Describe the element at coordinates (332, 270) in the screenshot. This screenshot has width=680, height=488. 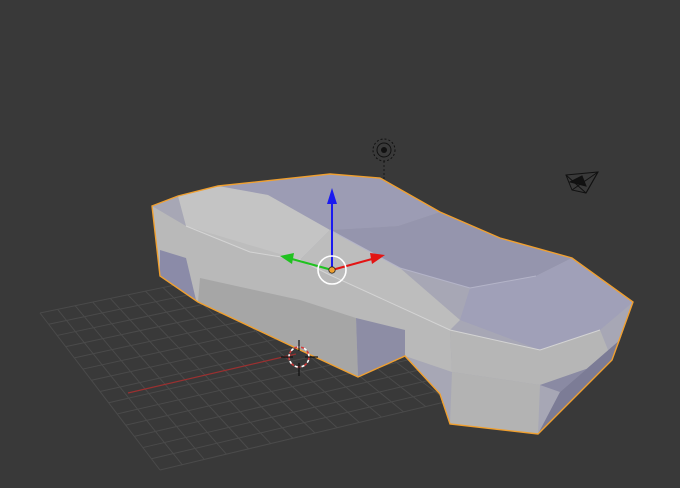
I see `object-origin-dot` at that location.